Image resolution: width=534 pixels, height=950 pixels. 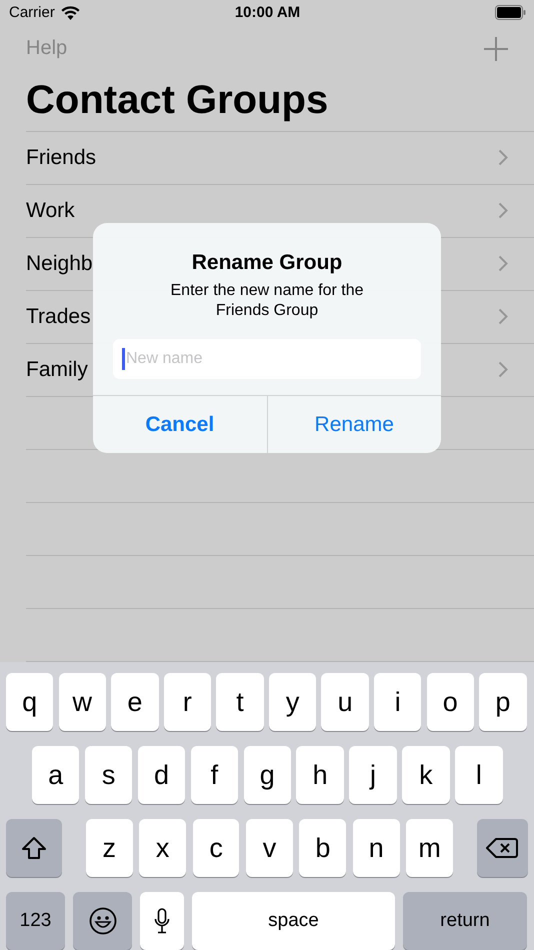 I want to click on letter-key: y, so click(x=292, y=702).